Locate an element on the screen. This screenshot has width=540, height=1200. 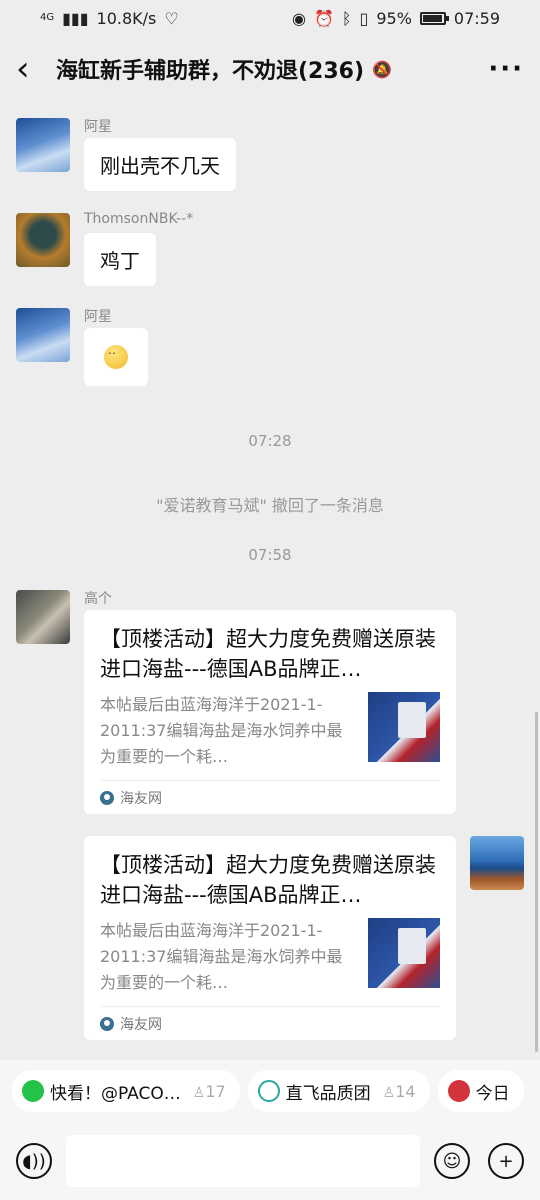
chat-title: 海缸新手辅助群，不劝退(236) is located at coordinates (210, 71).